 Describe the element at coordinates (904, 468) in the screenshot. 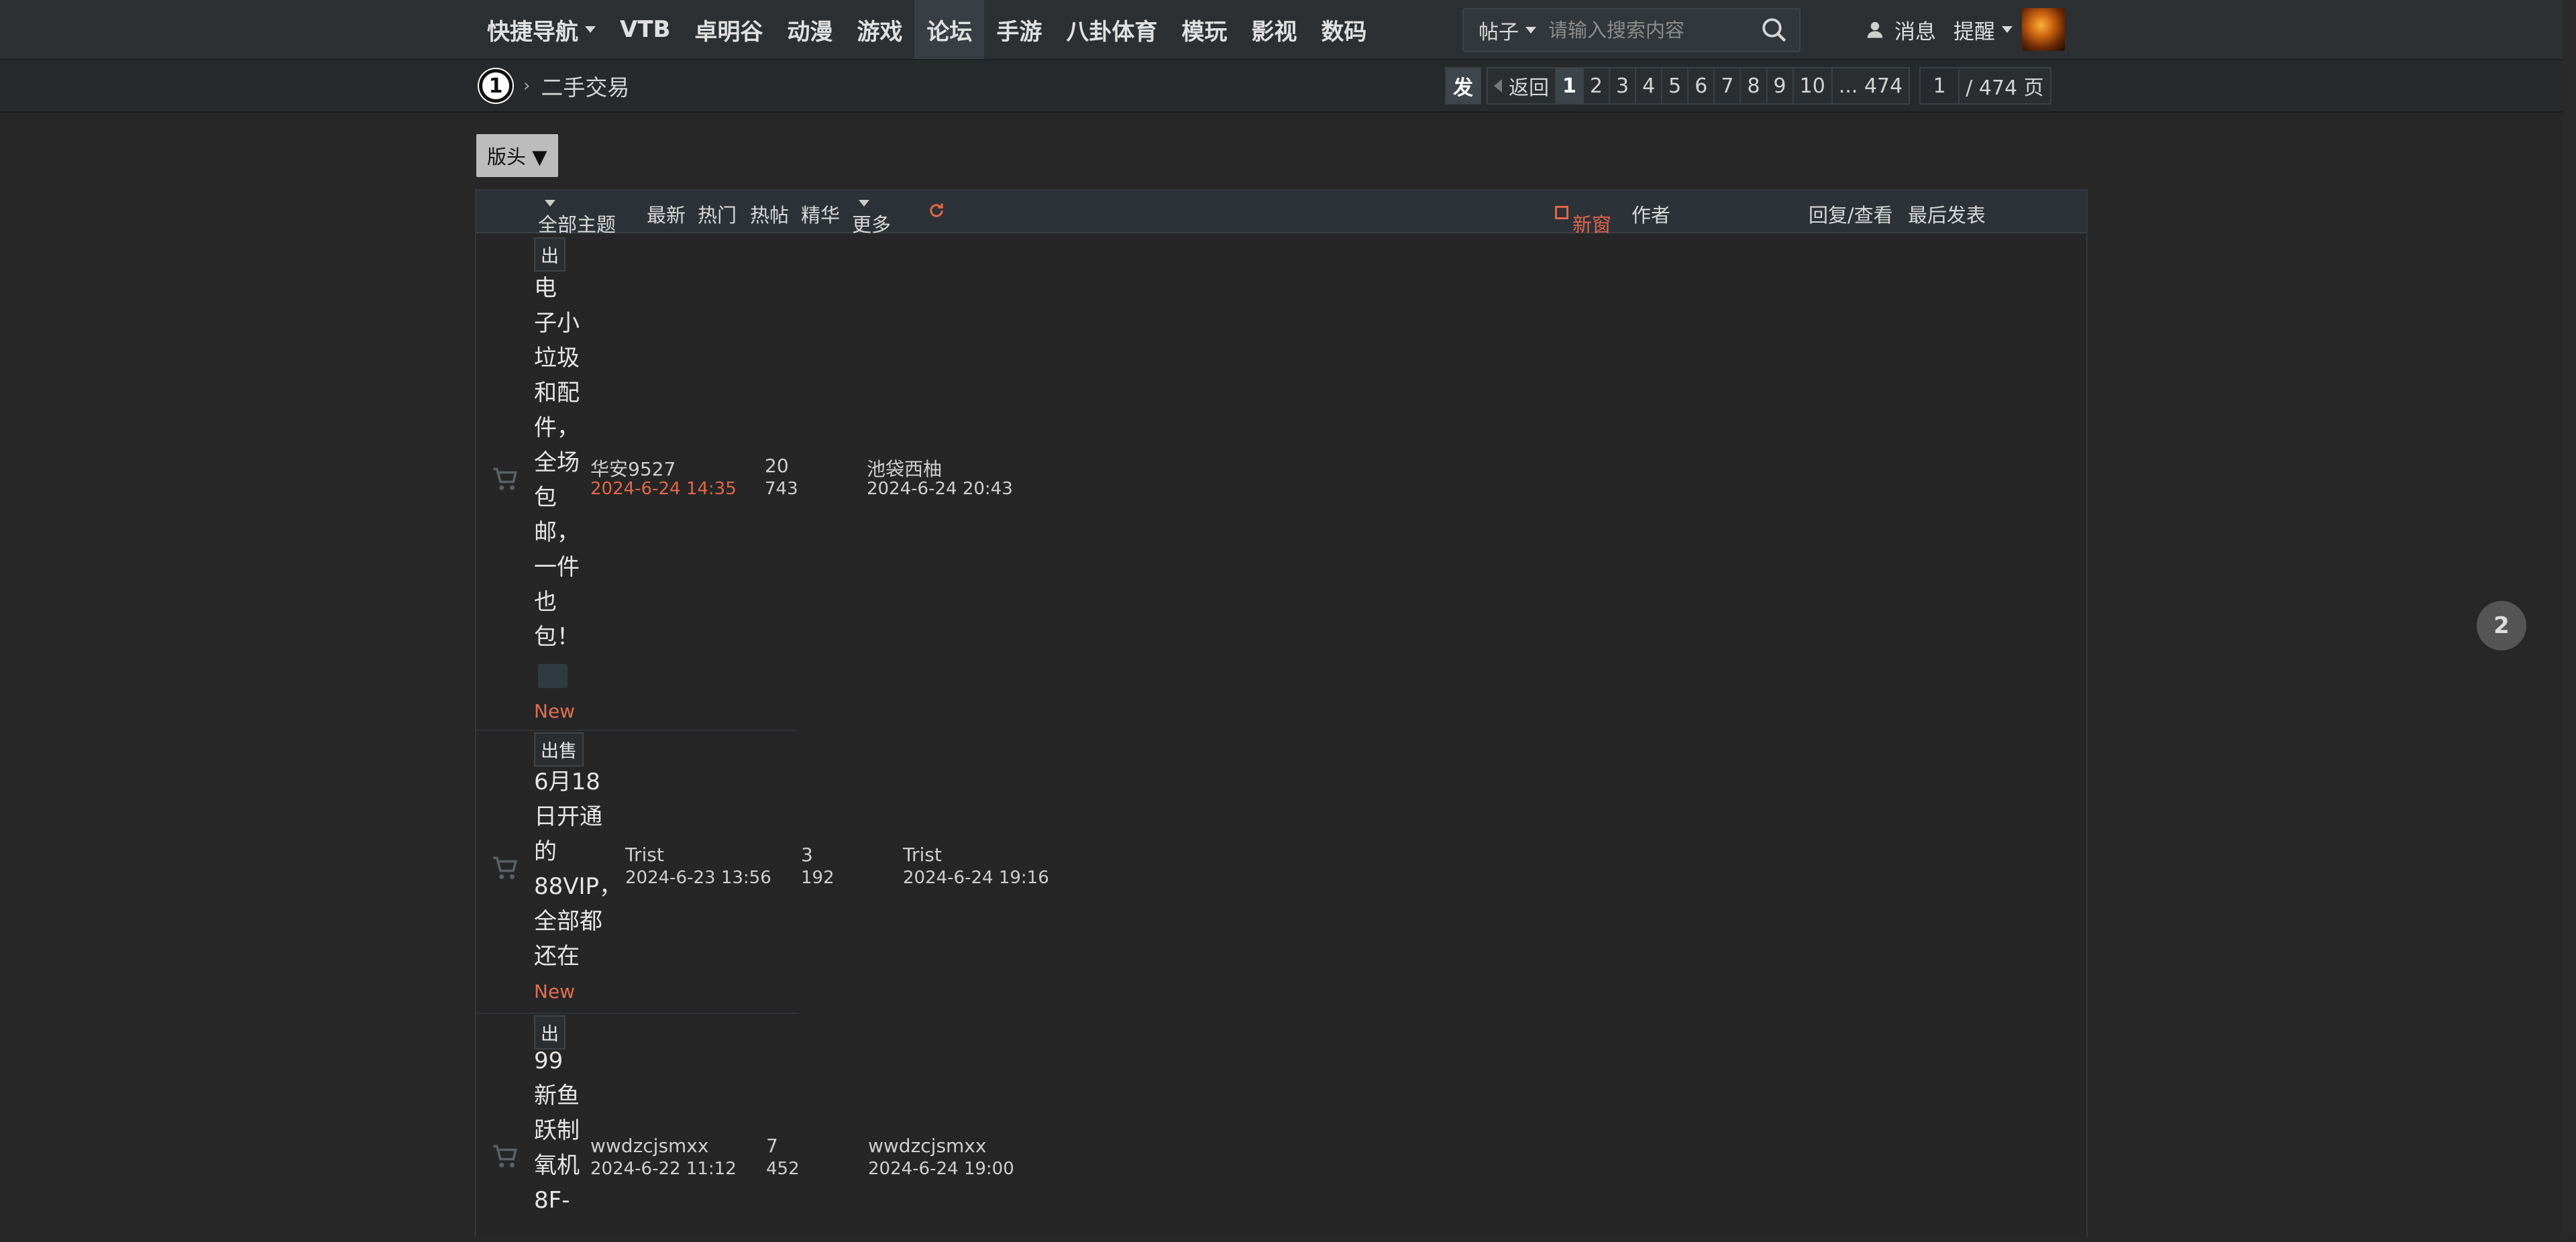

I see `last-post-author: 池袋西柚` at that location.